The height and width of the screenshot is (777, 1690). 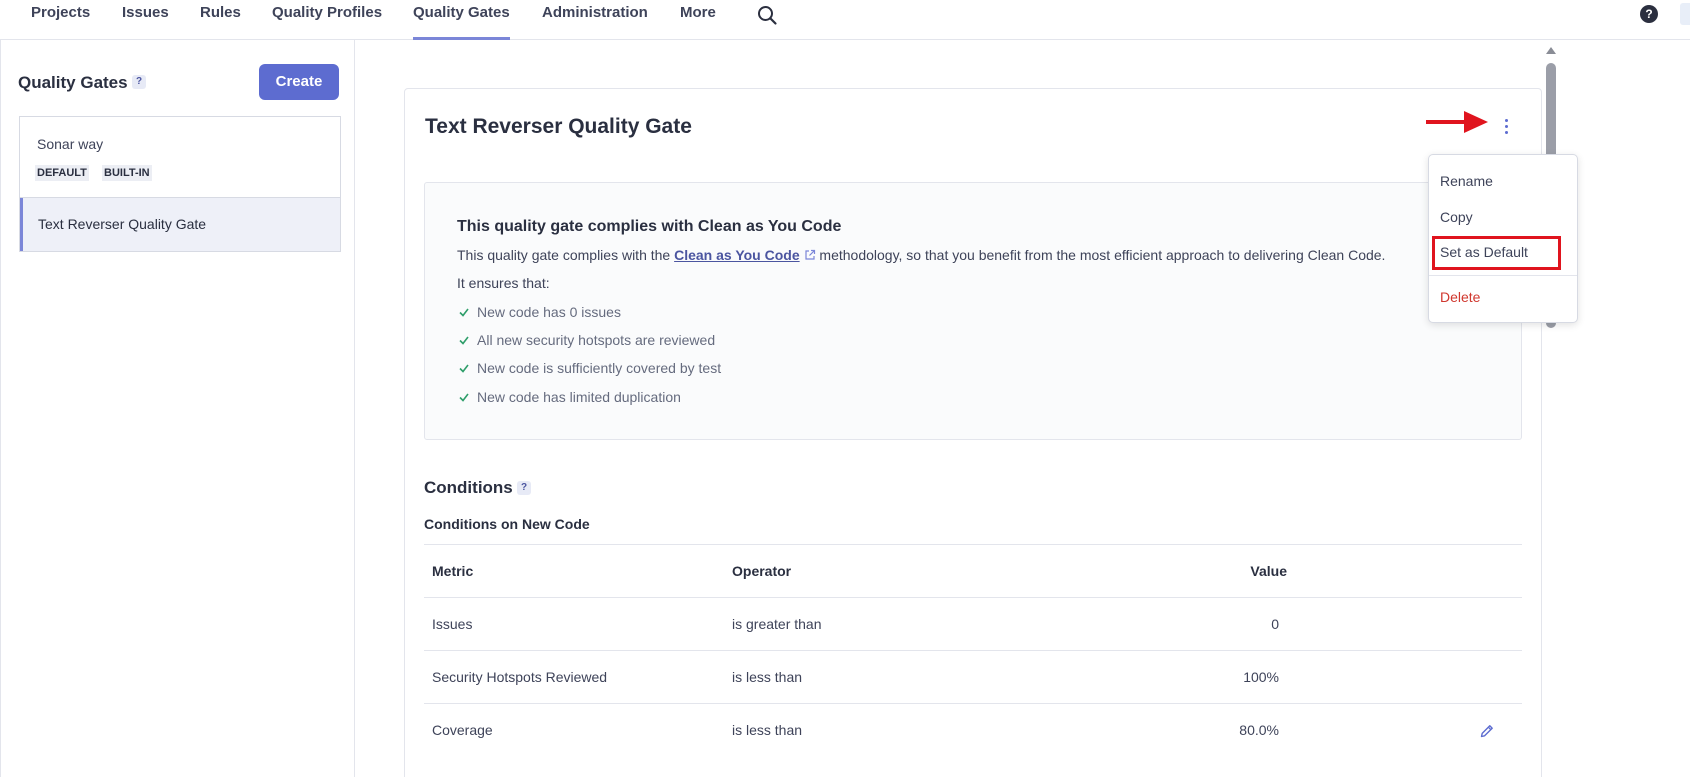 What do you see at coordinates (453, 571) in the screenshot?
I see `header-metric: Metric` at bounding box center [453, 571].